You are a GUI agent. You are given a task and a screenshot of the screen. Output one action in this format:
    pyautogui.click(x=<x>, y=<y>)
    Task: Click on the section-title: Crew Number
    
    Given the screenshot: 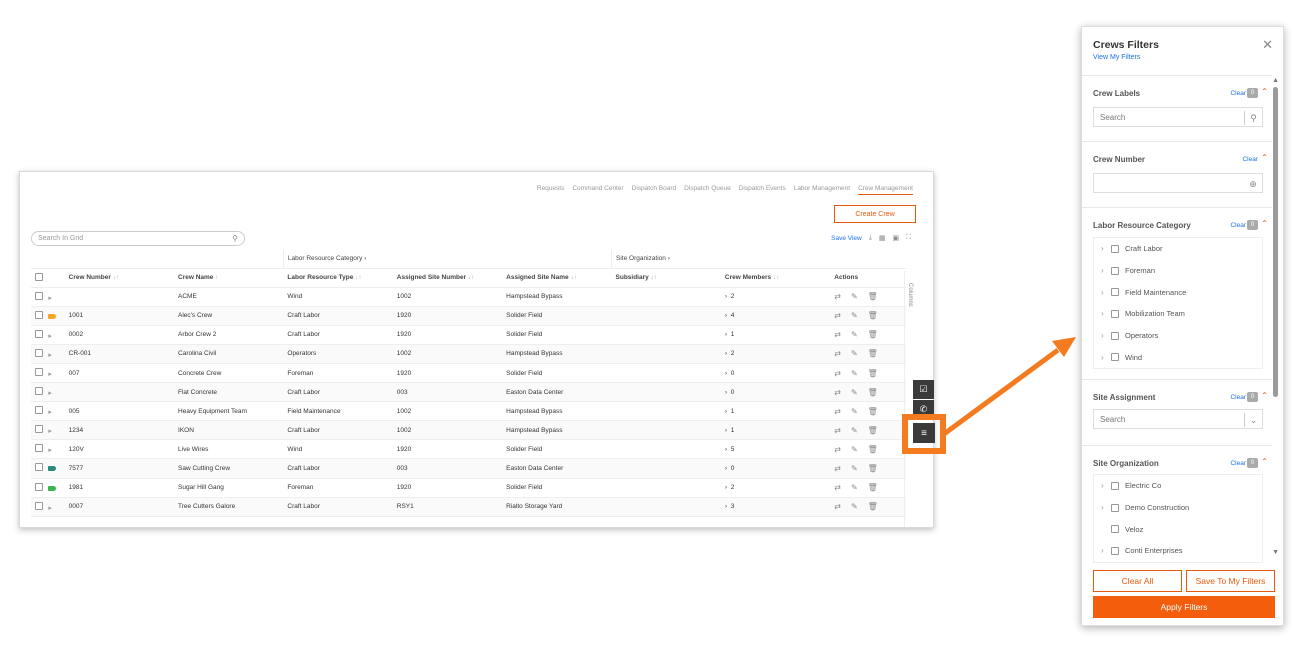 What is the action you would take?
    pyautogui.click(x=1119, y=159)
    